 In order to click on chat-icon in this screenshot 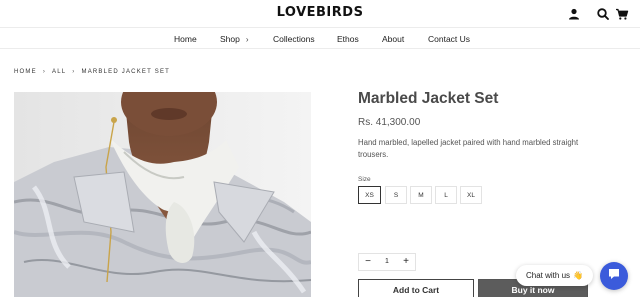, I will do `click(614, 276)`.